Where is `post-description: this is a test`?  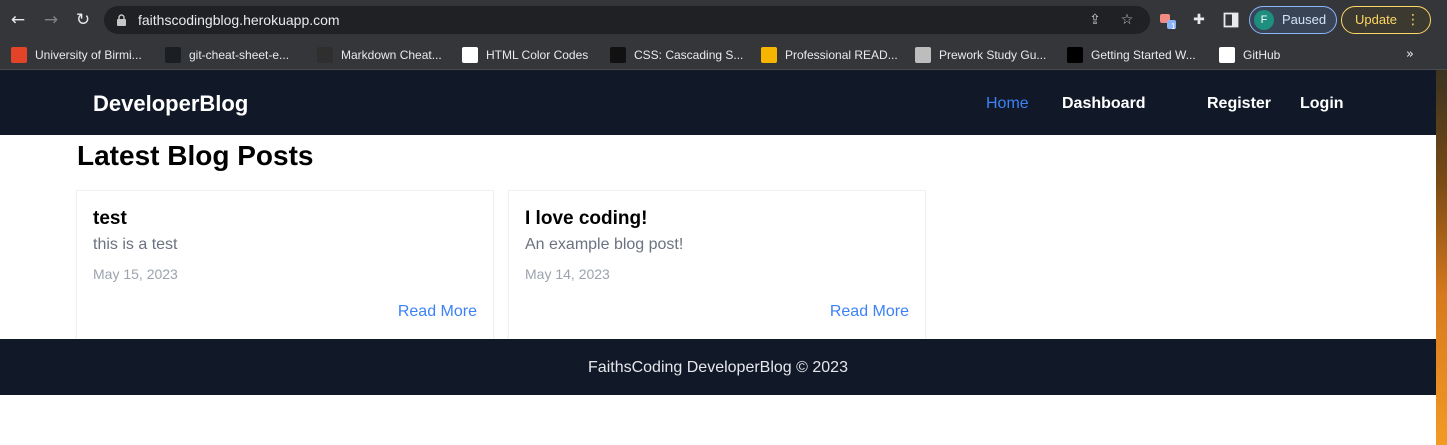
post-description: this is a test is located at coordinates (135, 244).